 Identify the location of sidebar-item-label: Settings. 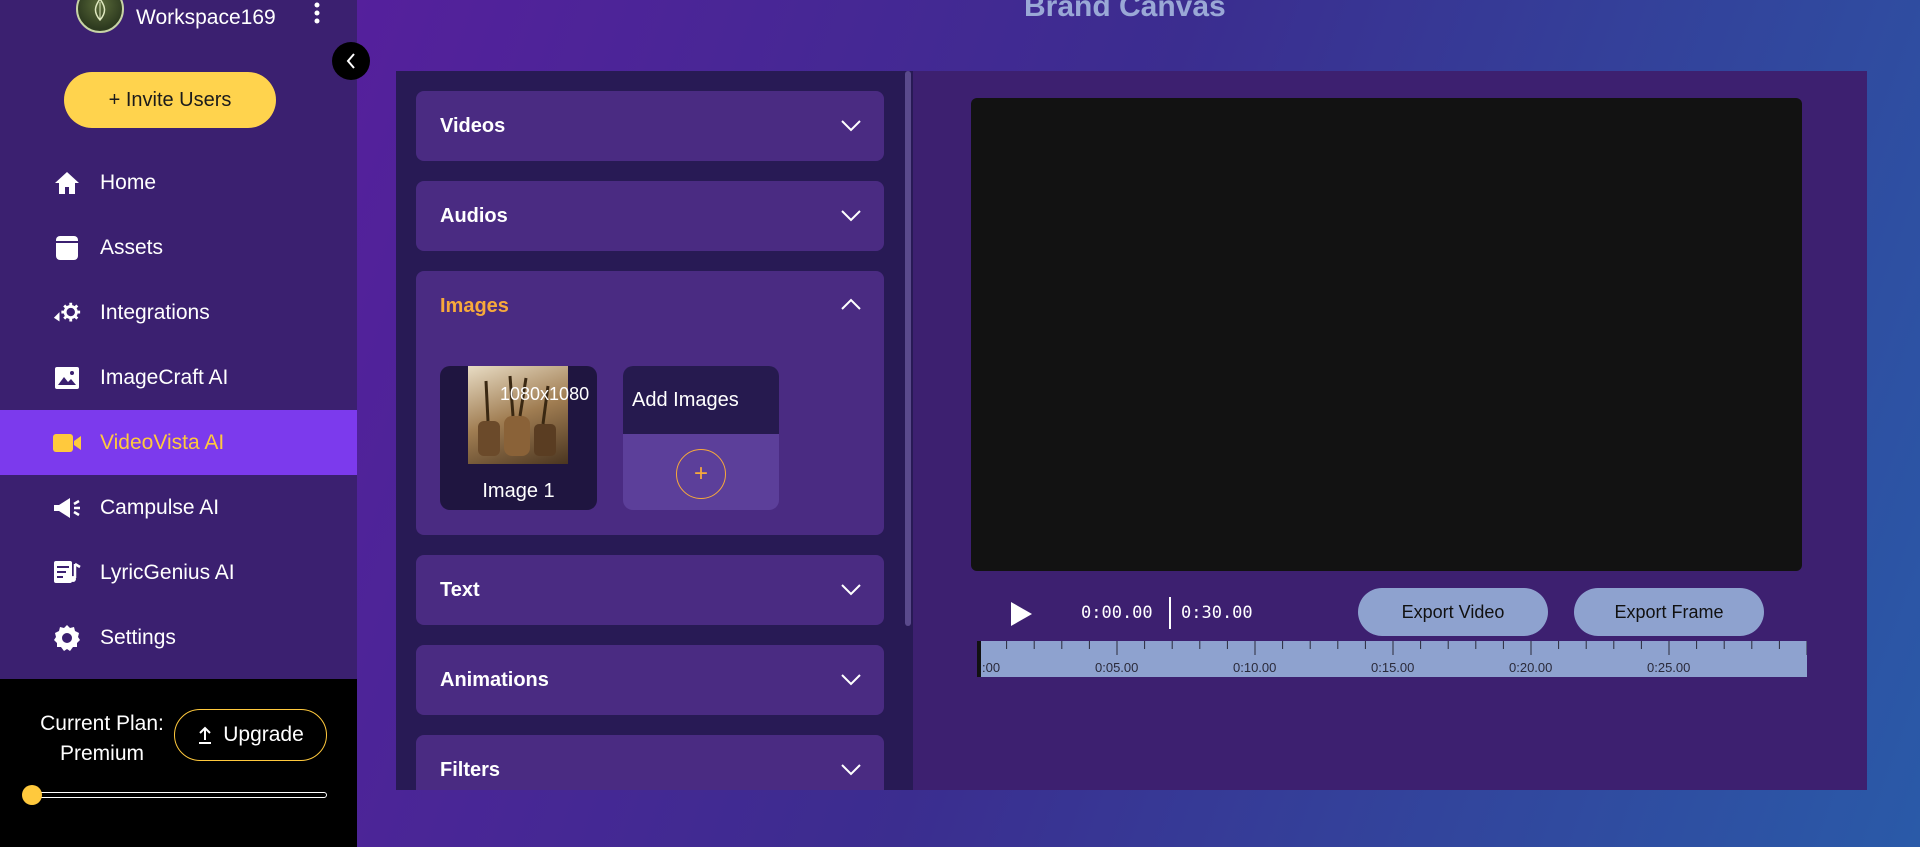
(138, 637).